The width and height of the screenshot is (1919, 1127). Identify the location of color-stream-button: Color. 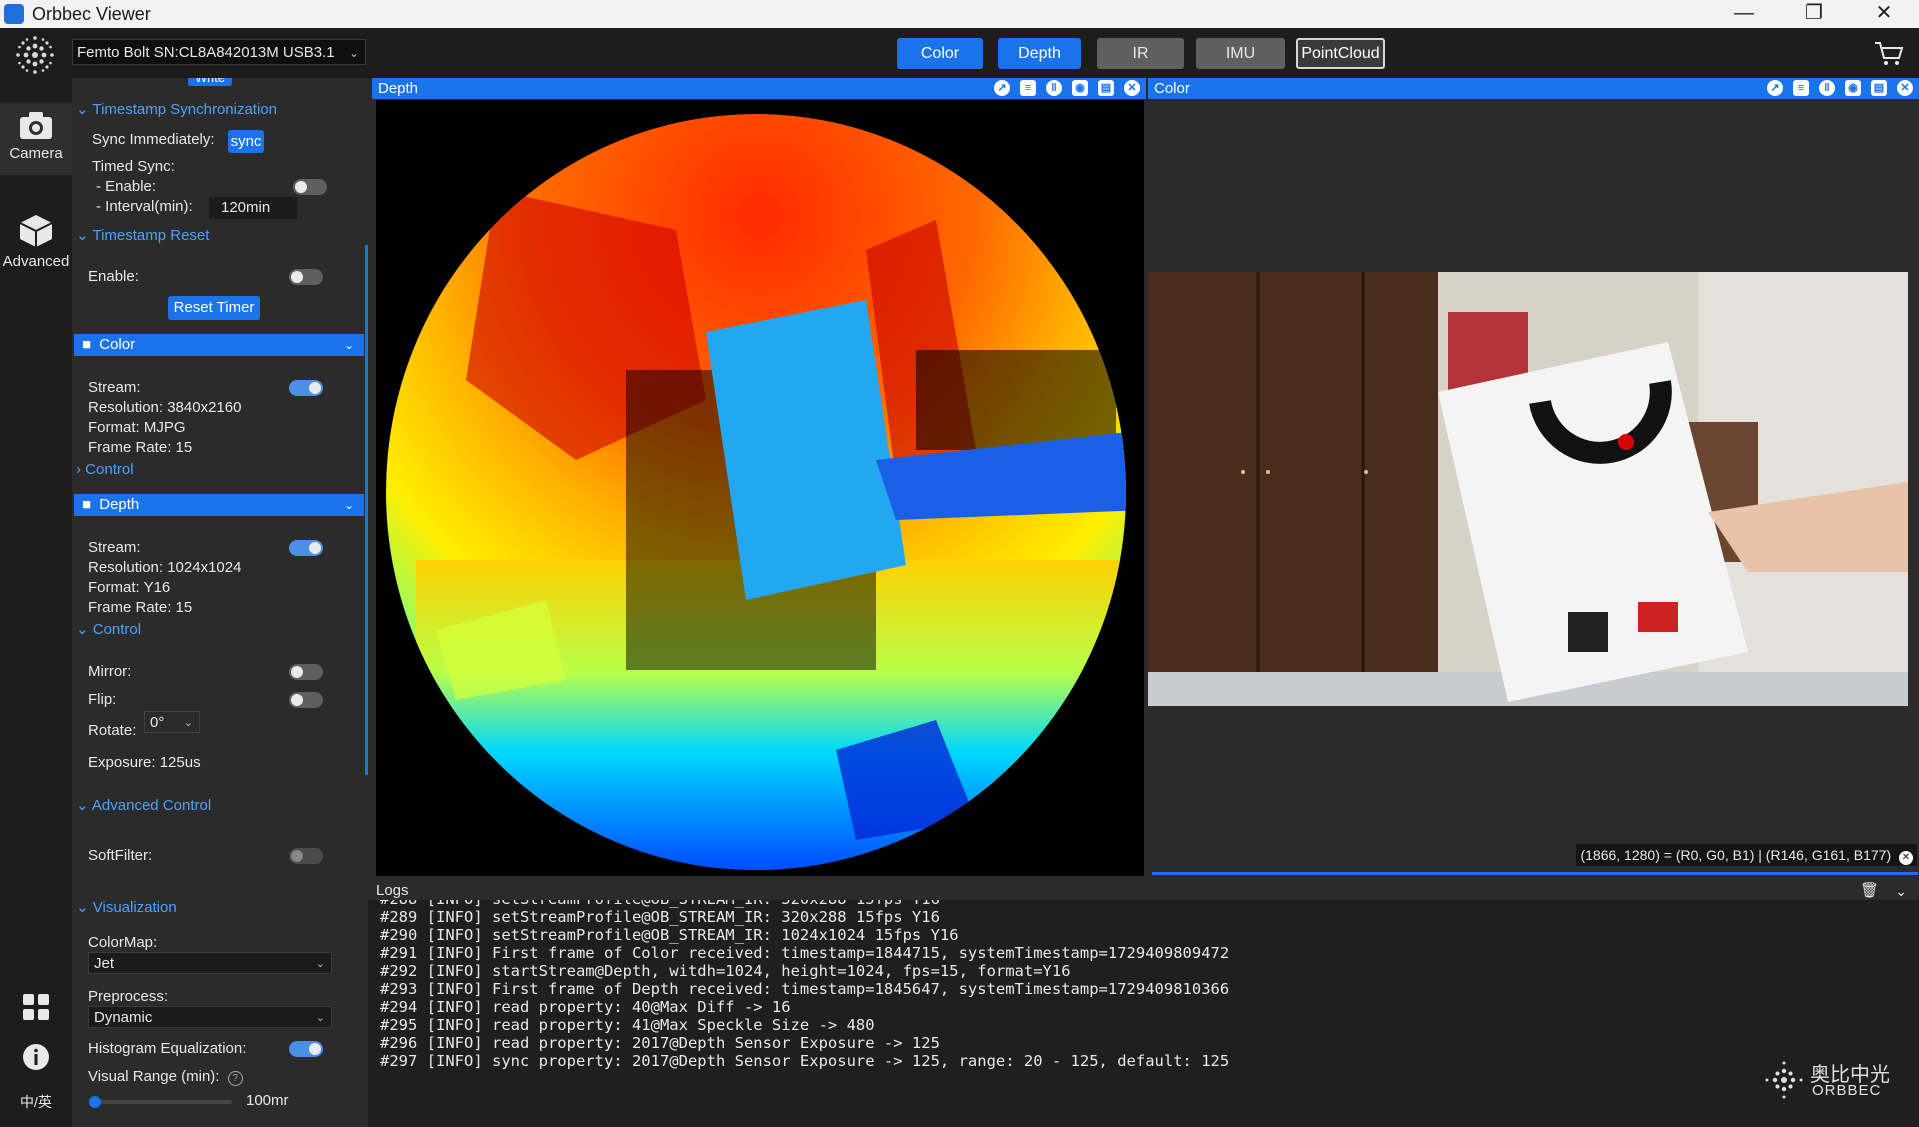
(940, 53).